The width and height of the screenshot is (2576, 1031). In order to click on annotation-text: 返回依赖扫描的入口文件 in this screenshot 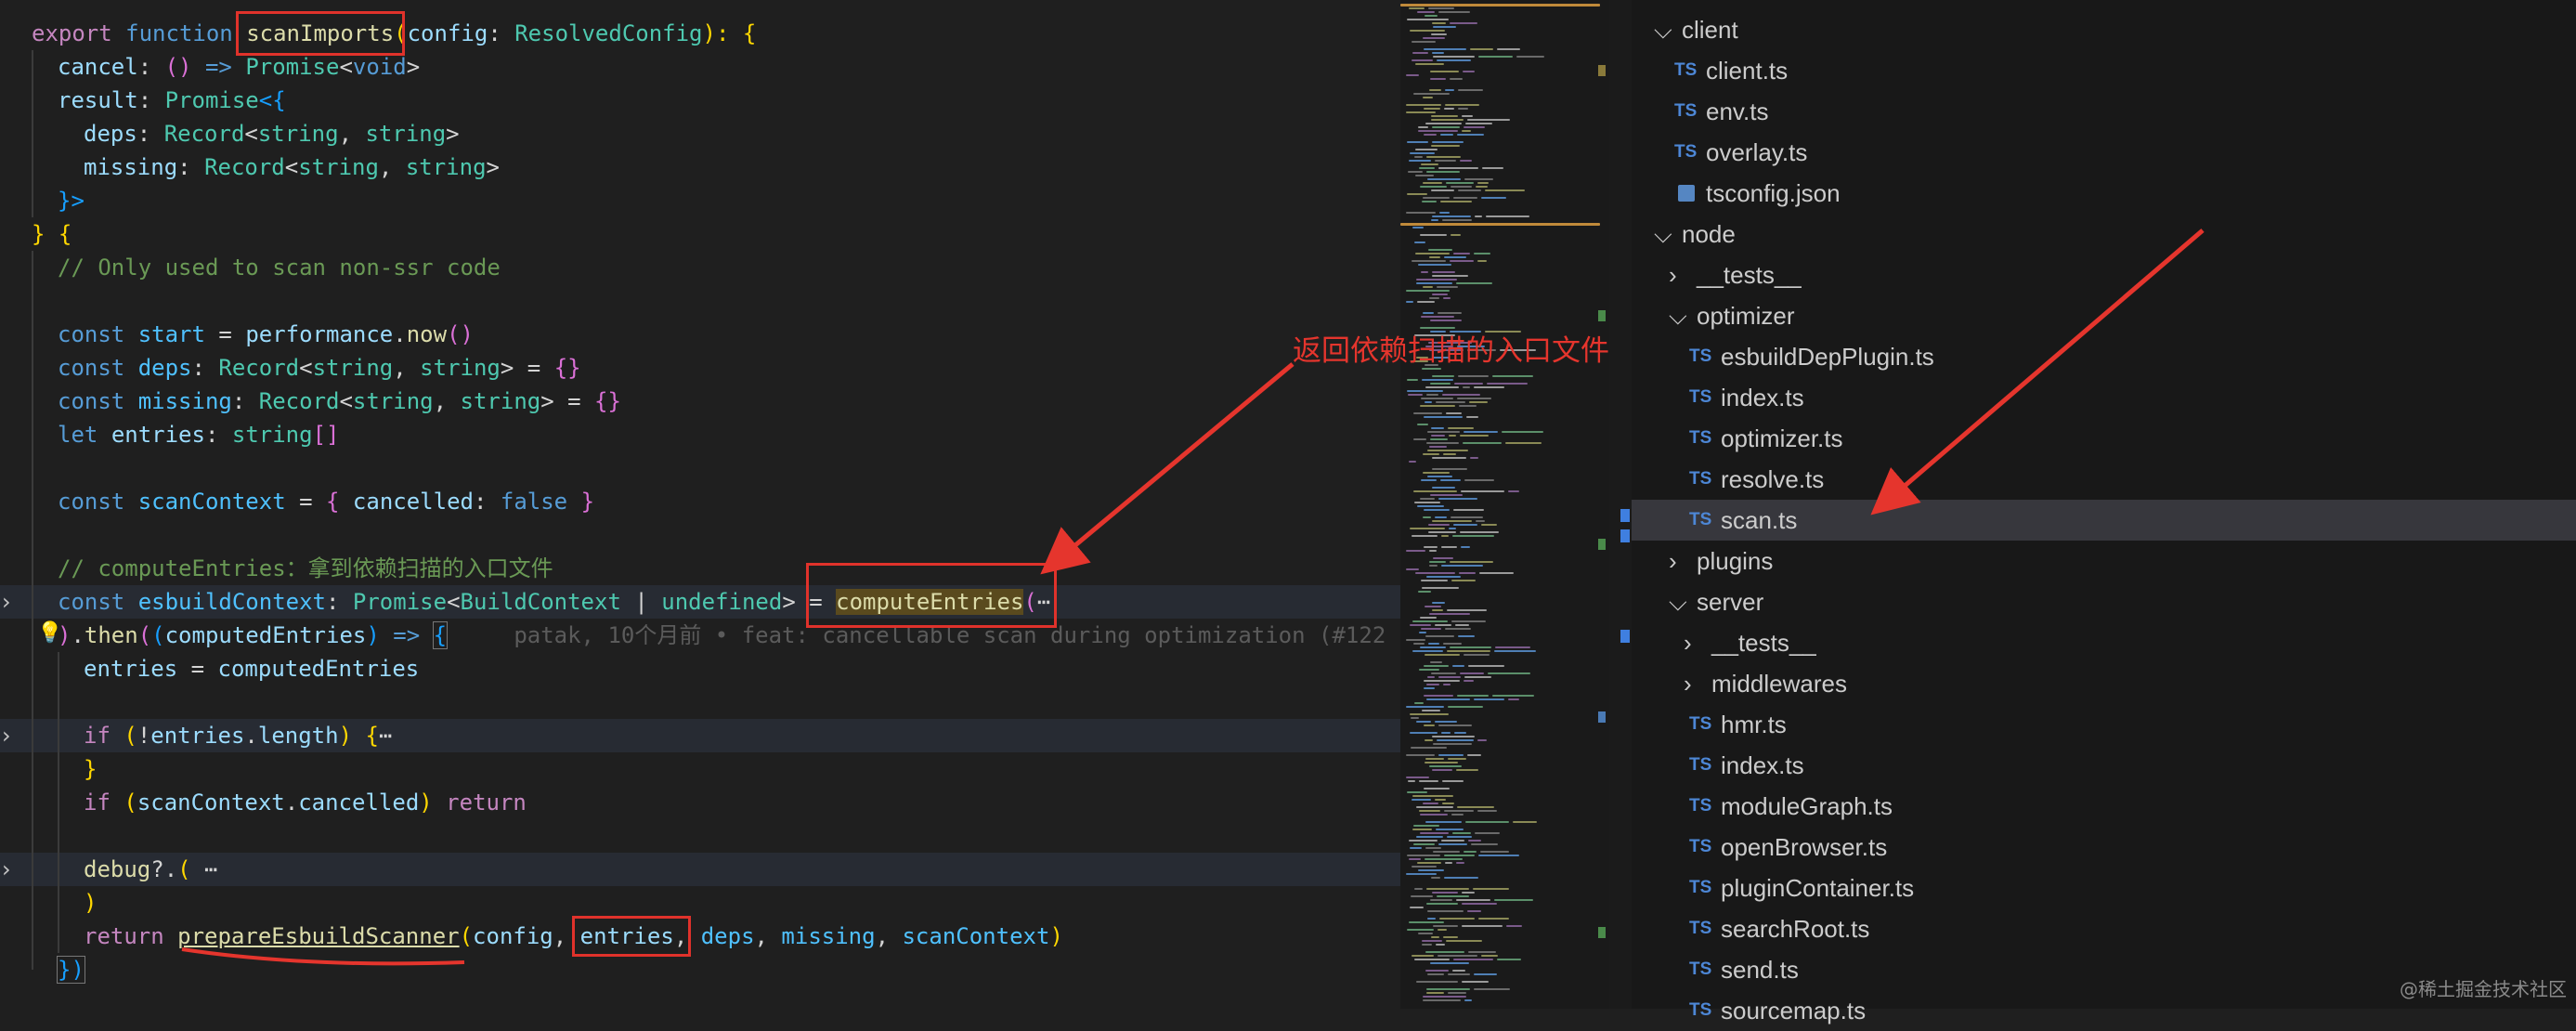, I will do `click(1451, 351)`.